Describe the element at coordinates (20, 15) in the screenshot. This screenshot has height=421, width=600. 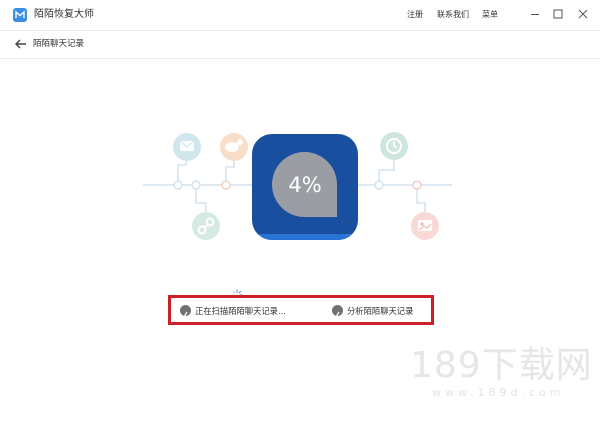
I see `app-logo-icon` at that location.